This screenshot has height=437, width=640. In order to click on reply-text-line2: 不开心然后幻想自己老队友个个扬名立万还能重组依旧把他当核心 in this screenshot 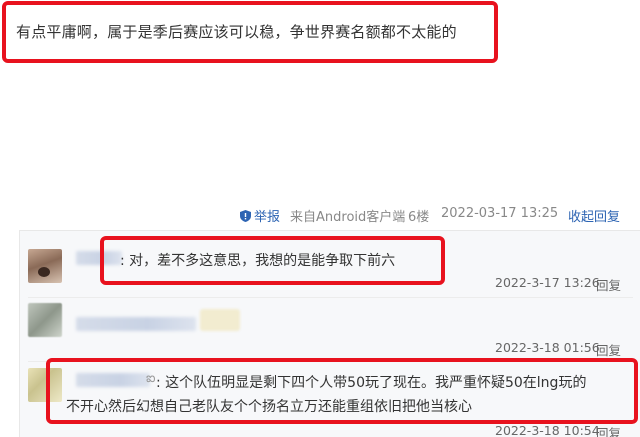, I will do `click(269, 407)`.